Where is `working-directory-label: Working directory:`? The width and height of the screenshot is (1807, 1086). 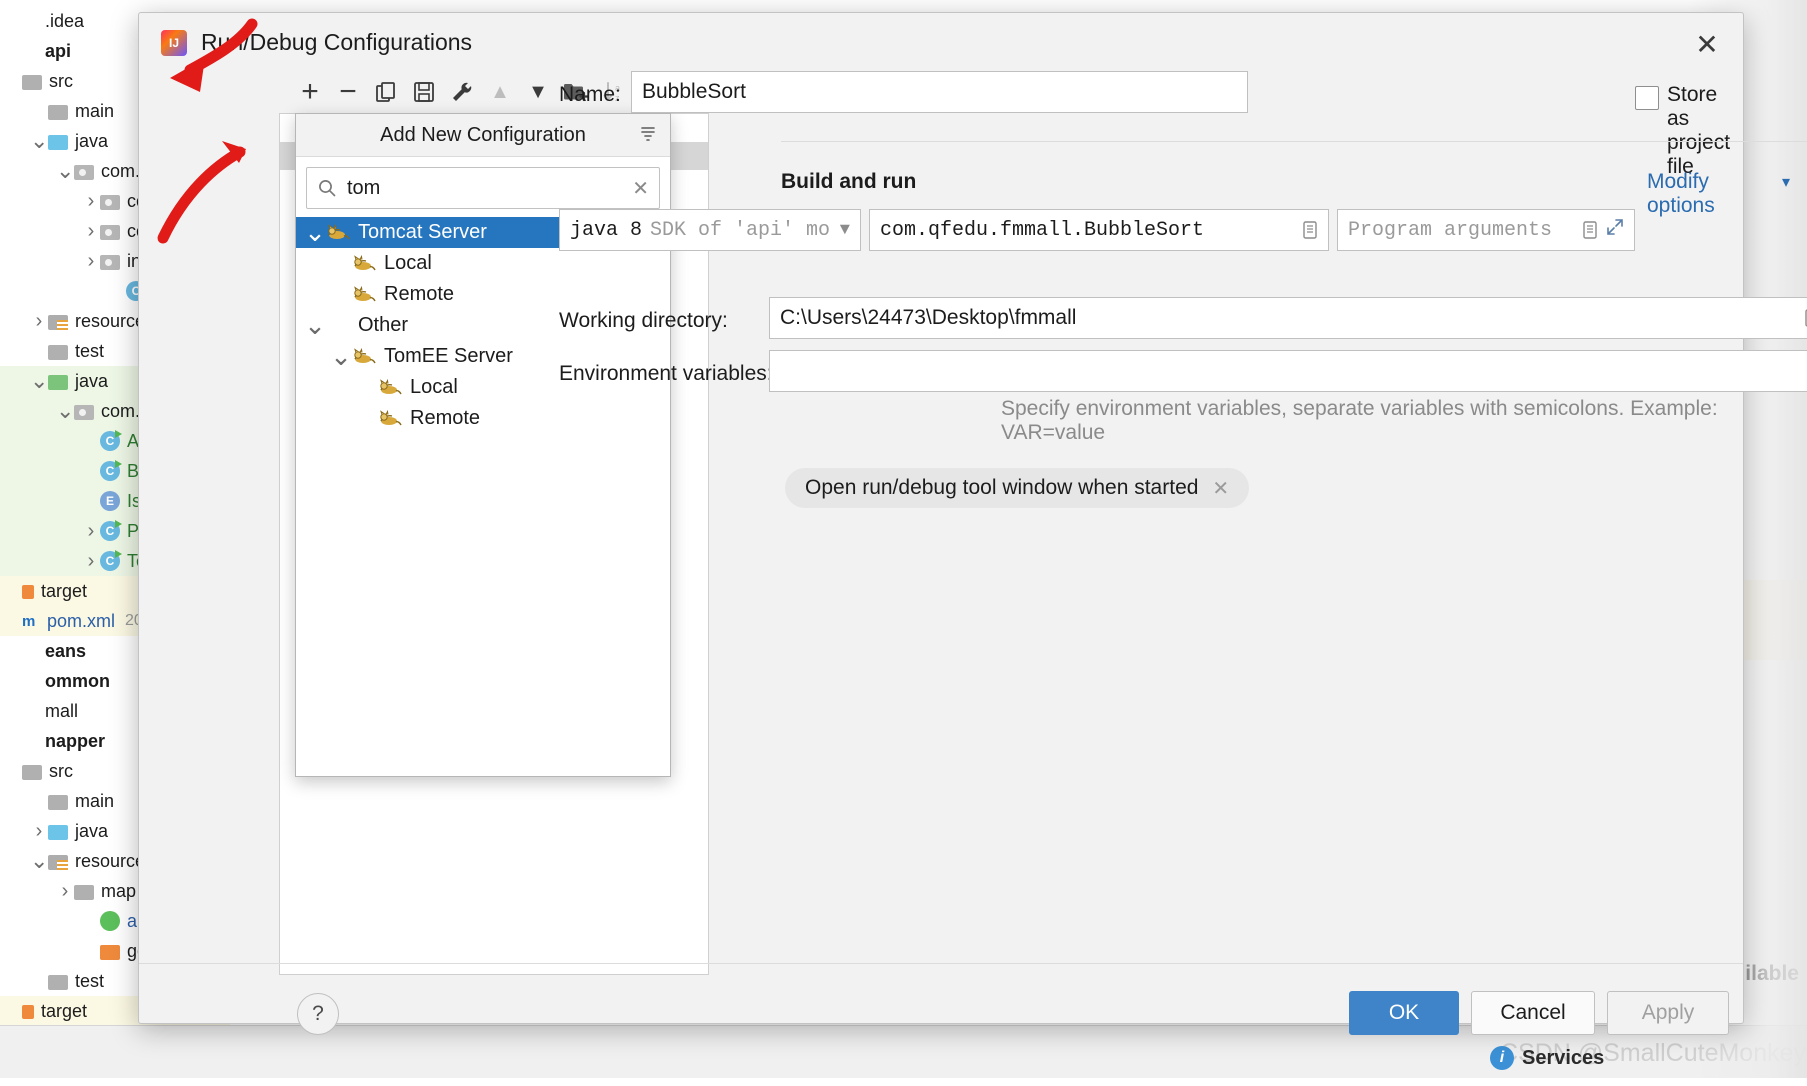 working-directory-label: Working directory: is located at coordinates (643, 320).